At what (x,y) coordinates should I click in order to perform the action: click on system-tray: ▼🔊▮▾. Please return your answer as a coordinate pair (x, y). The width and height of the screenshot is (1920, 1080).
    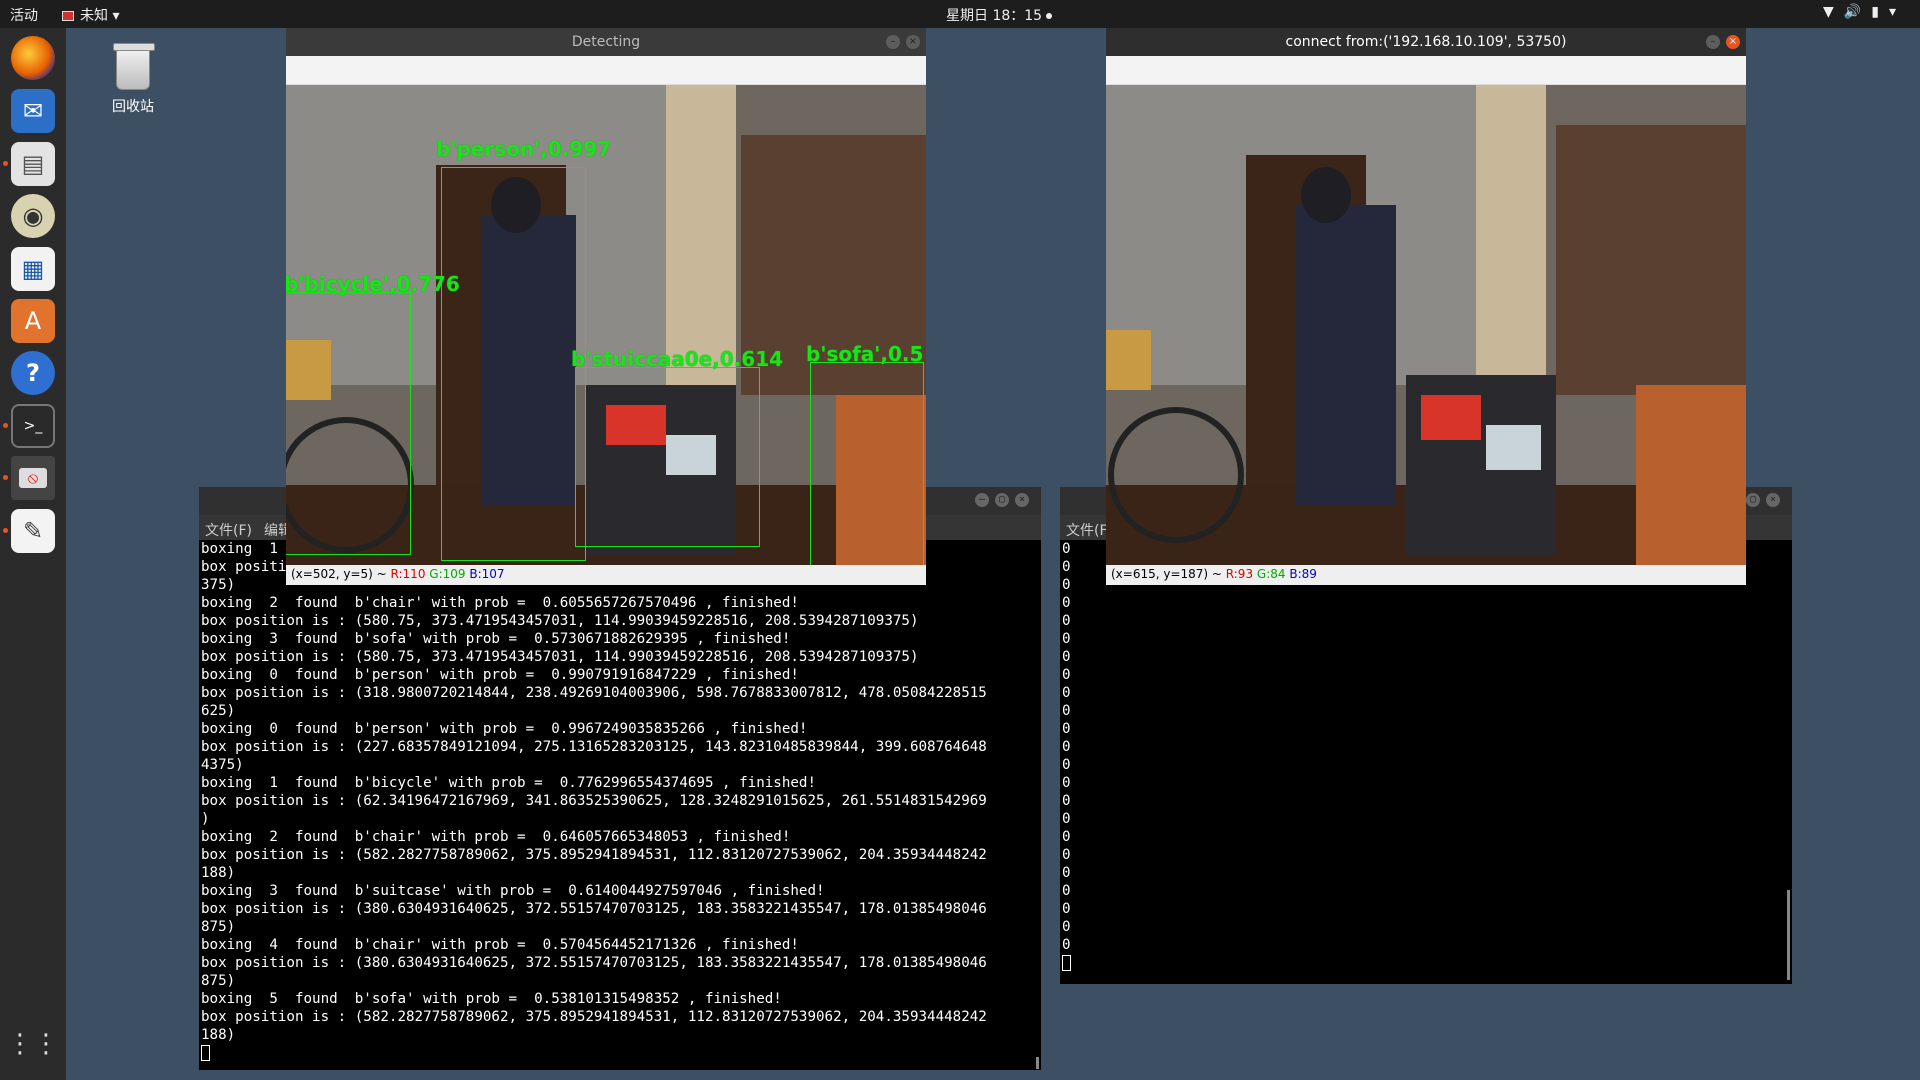
    Looking at the image, I should click on (1864, 12).